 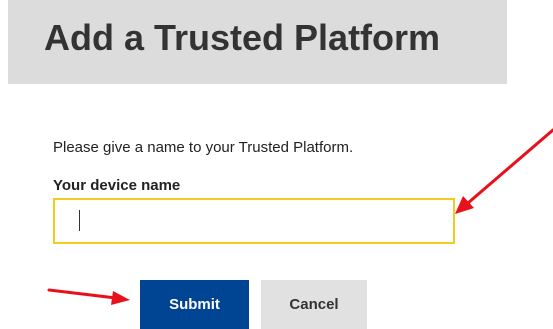 I want to click on annotation-arrow-submit, so click(x=88, y=296).